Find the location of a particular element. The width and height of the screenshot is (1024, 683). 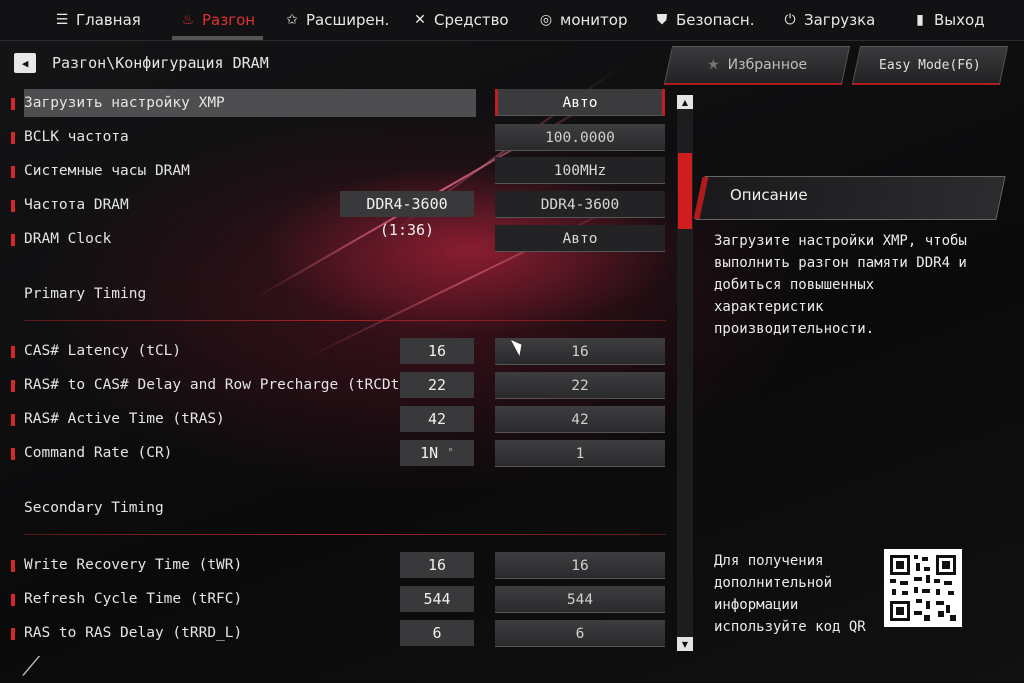

qr-code-graphic is located at coordinates (923, 588).